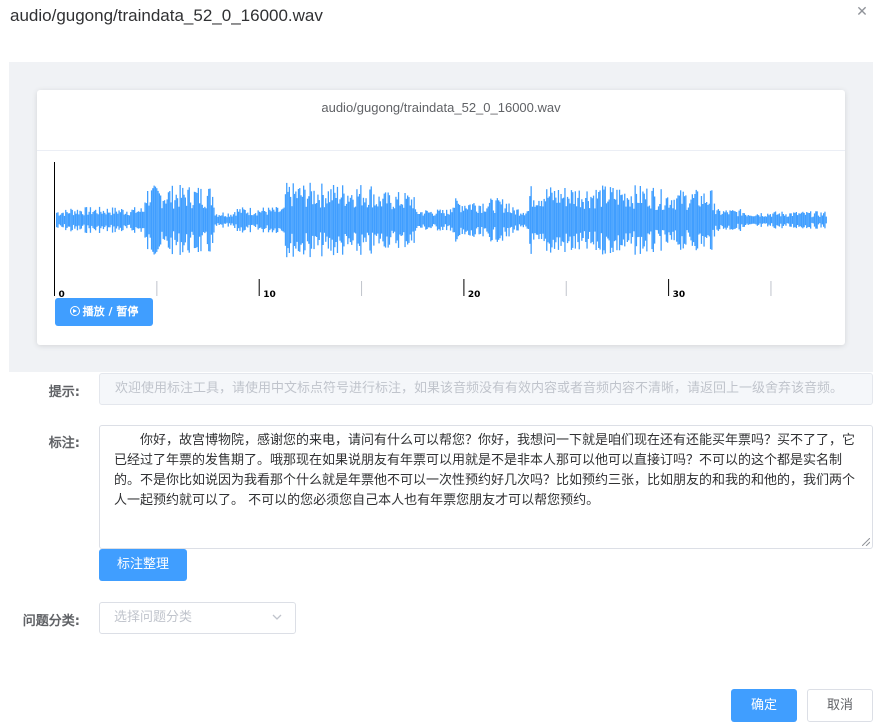 Image resolution: width=885 pixels, height=726 pixels. What do you see at coordinates (110, 311) in the screenshot?
I see `play-pause-label: 播放 / 暂停` at bounding box center [110, 311].